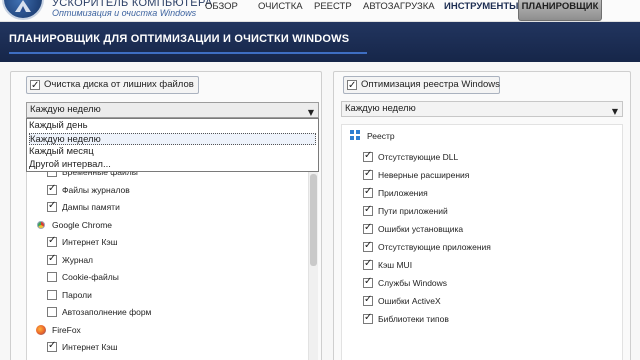  What do you see at coordinates (313, 220) in the screenshot?
I see `scrollbar-thumb` at bounding box center [313, 220].